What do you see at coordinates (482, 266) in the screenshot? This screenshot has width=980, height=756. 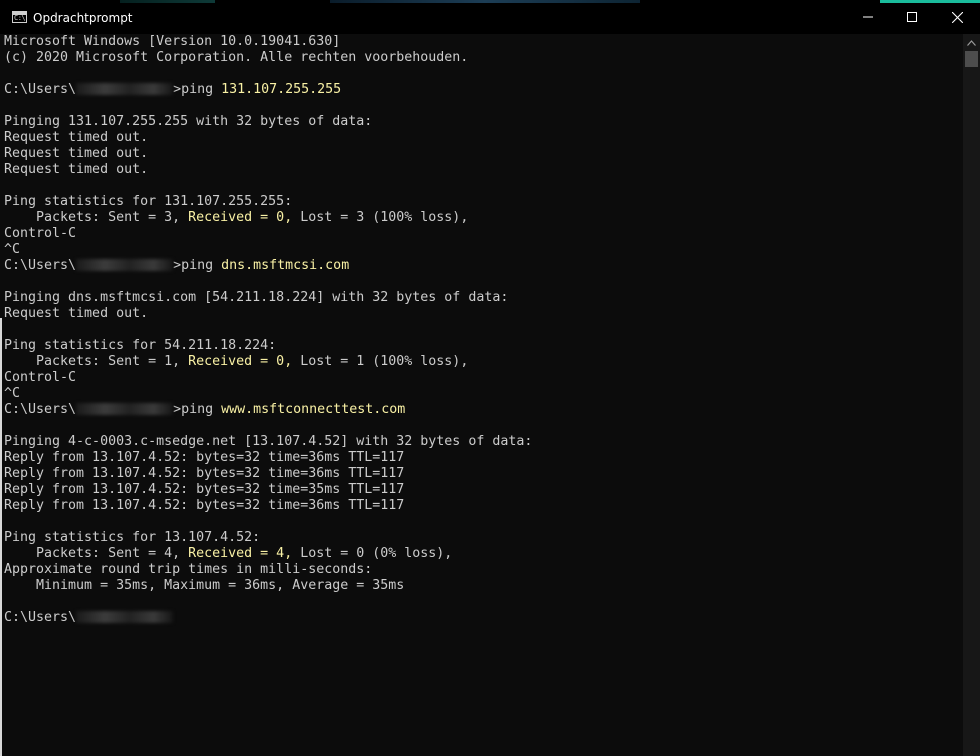 I see `prompt-line: C:\Users\ >ping dns.msftmcsi.com` at bounding box center [482, 266].